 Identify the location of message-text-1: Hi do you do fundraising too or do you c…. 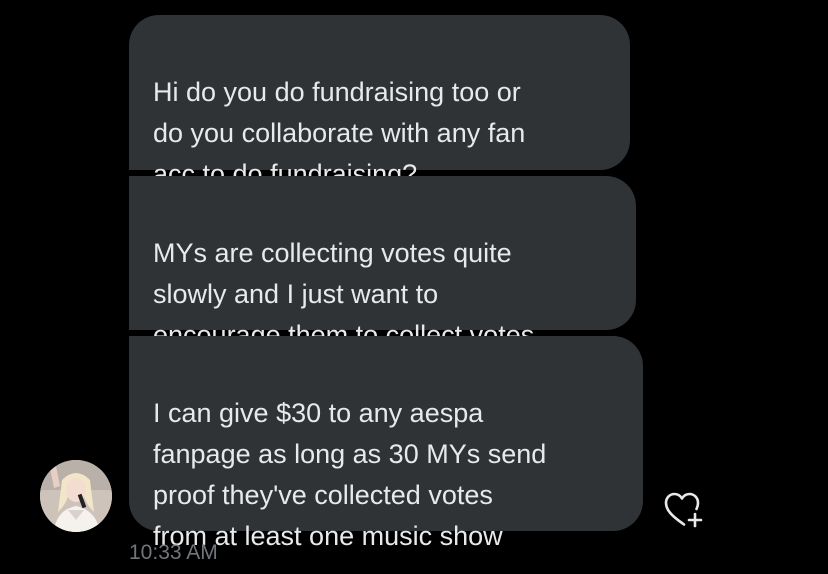
(339, 133).